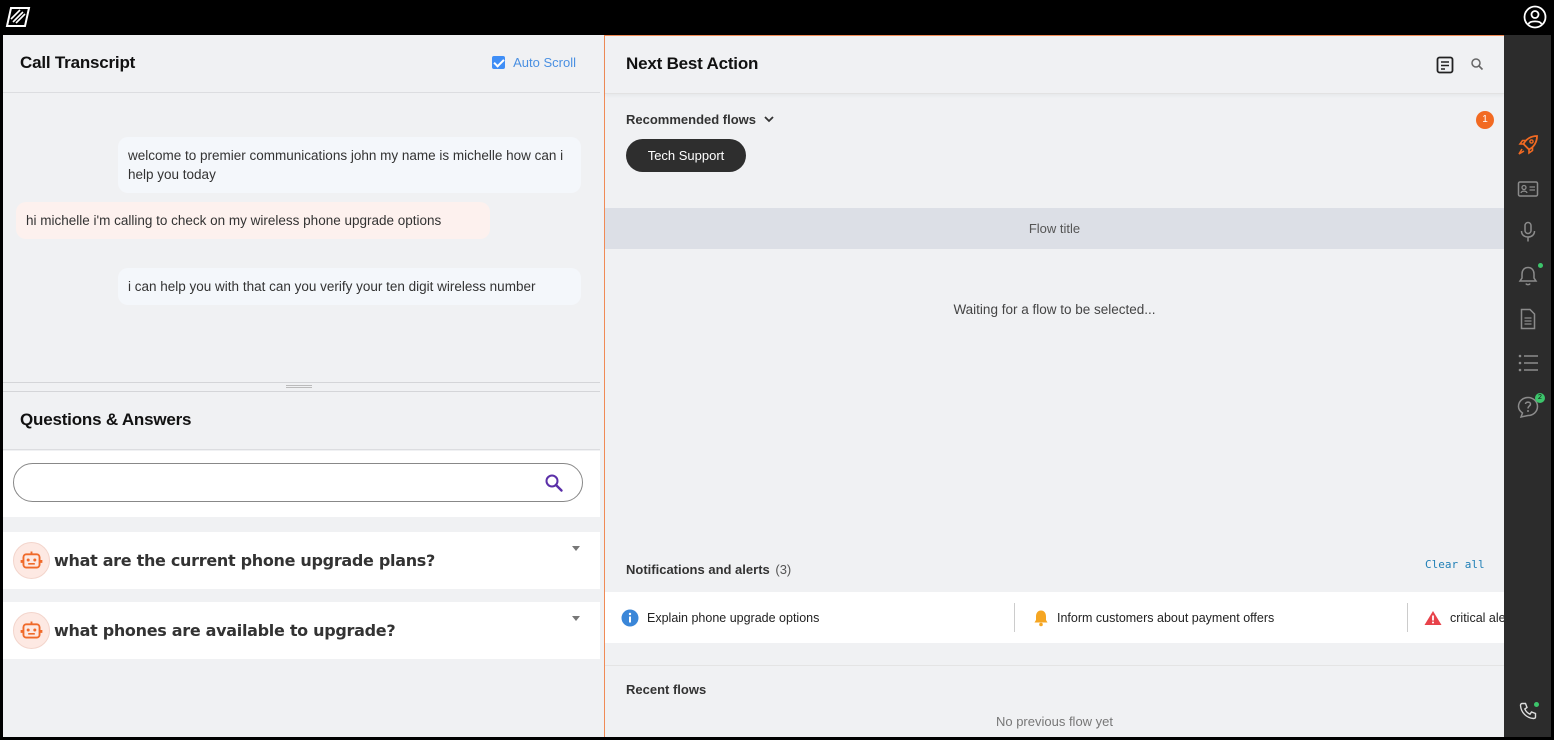 The width and height of the screenshot is (1554, 740). What do you see at coordinates (1536, 704) in the screenshot?
I see `call-status-dot` at bounding box center [1536, 704].